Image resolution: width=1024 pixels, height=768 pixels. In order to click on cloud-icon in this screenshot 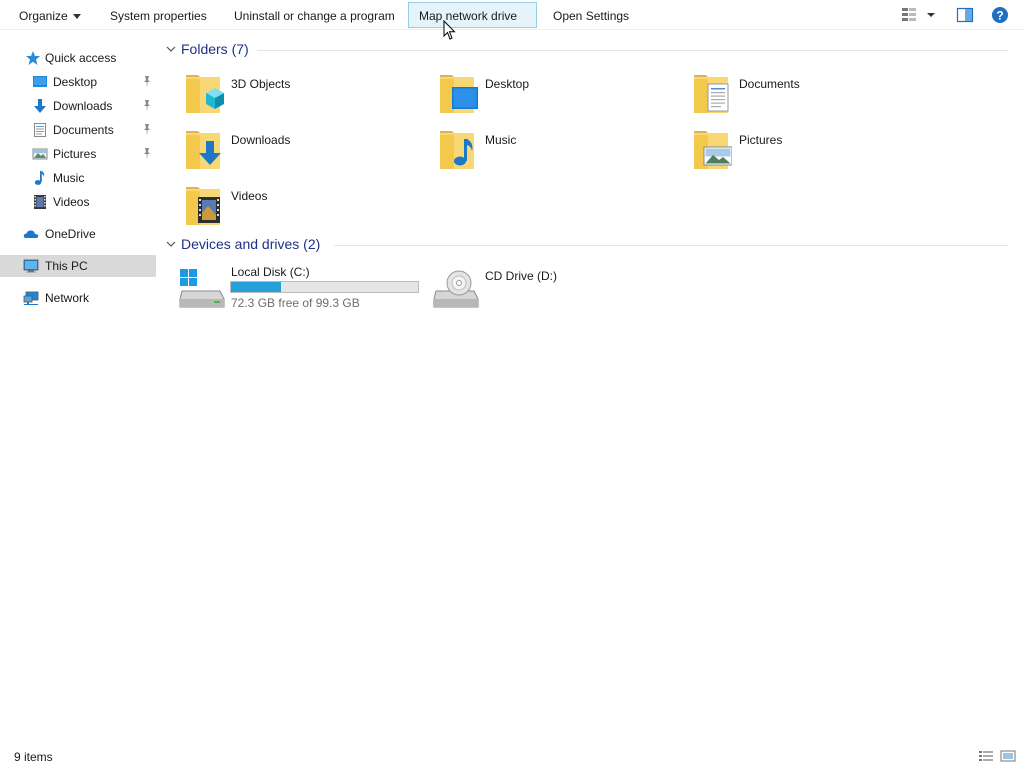, I will do `click(31, 234)`.